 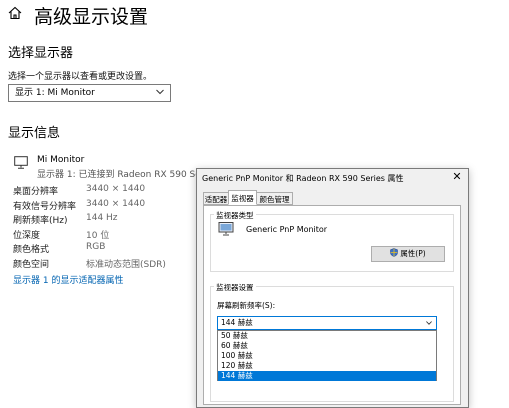 What do you see at coordinates (36, 192) in the screenshot?
I see `info-label: 桌面分辨率` at bounding box center [36, 192].